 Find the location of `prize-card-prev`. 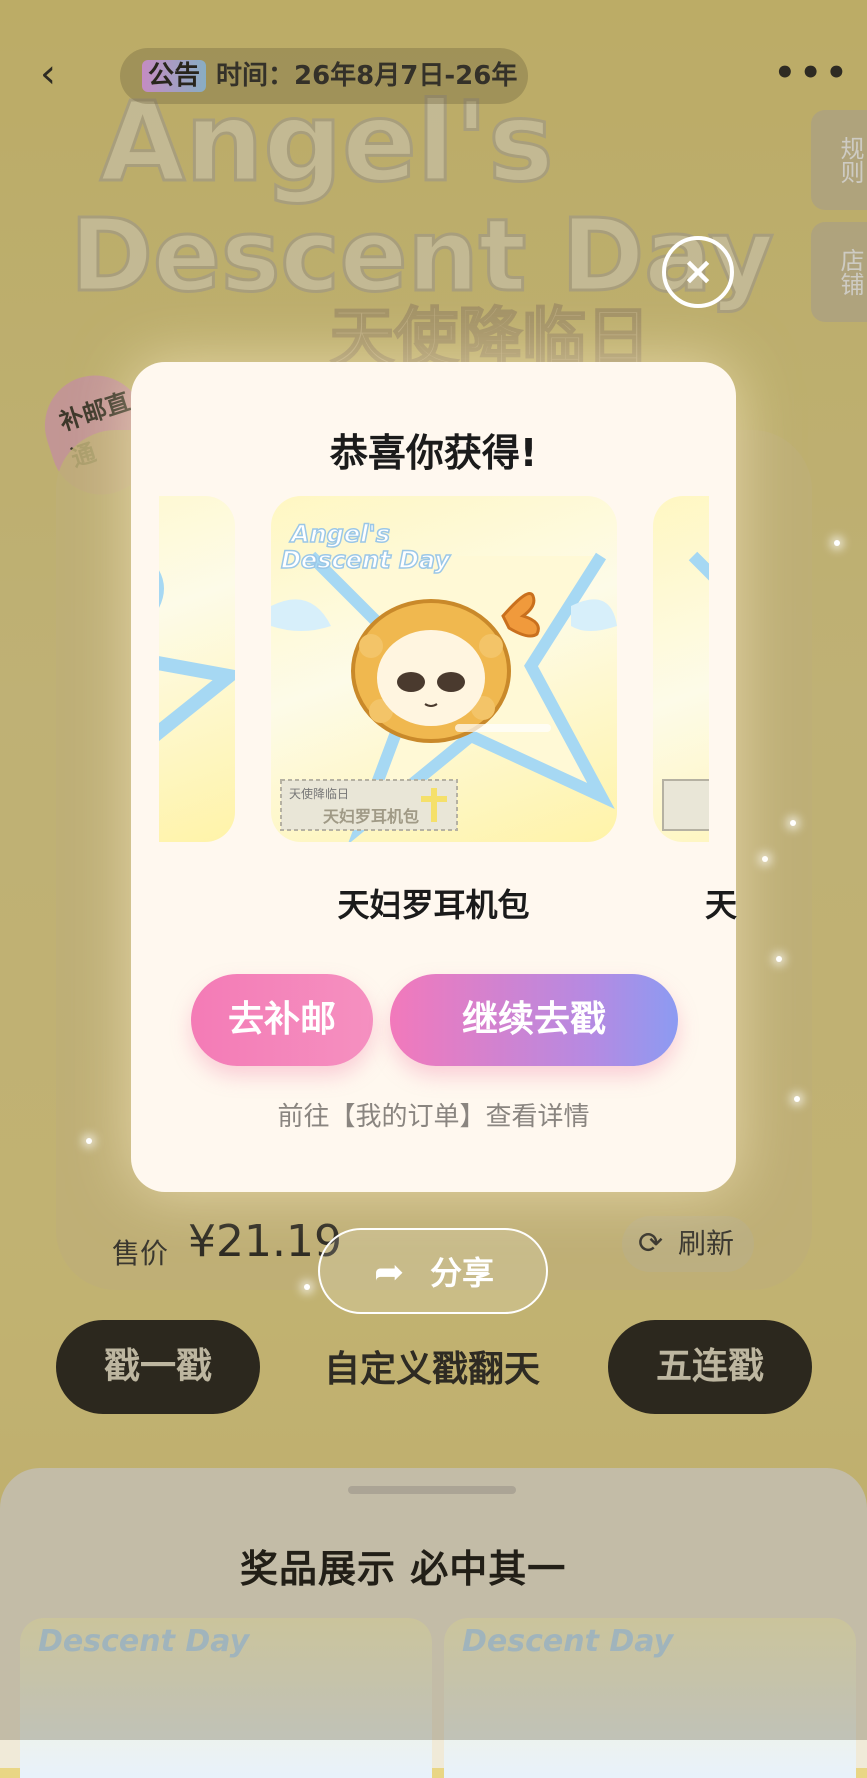

prize-card-prev is located at coordinates (197, 669).